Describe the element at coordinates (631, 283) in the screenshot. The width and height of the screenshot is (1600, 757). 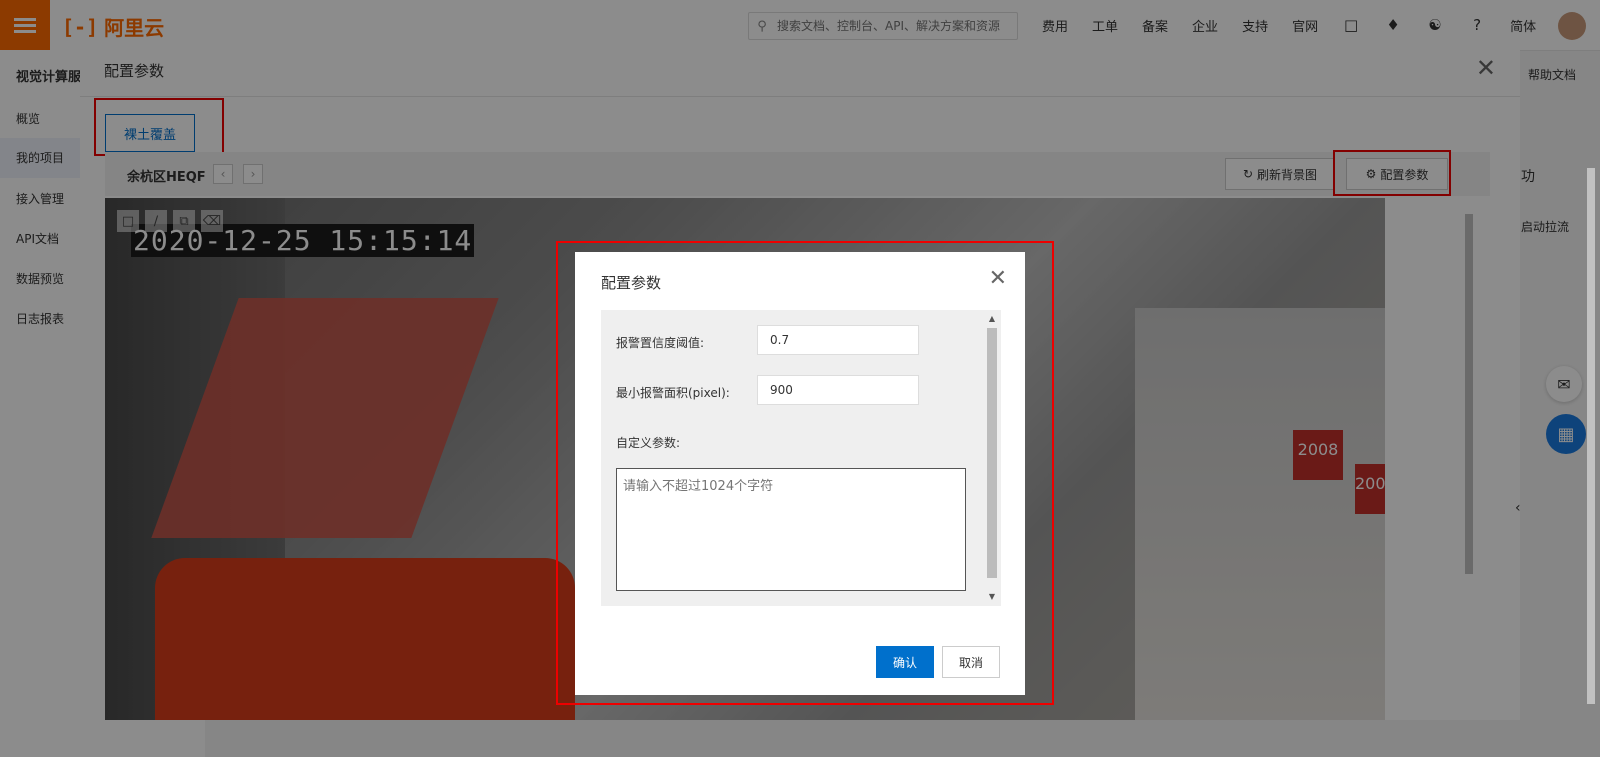
I see `inner-dialog-title: 配置参数` at that location.